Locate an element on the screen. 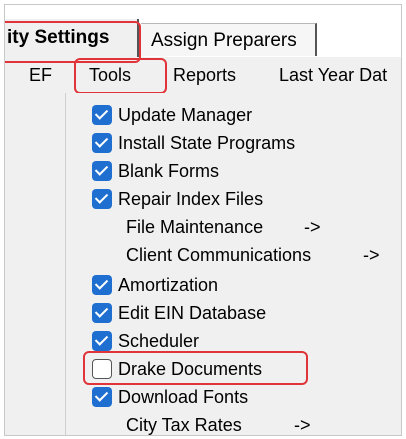 The height and width of the screenshot is (439, 406). menu-item-scheduler: Scheduler is located at coordinates (231, 341).